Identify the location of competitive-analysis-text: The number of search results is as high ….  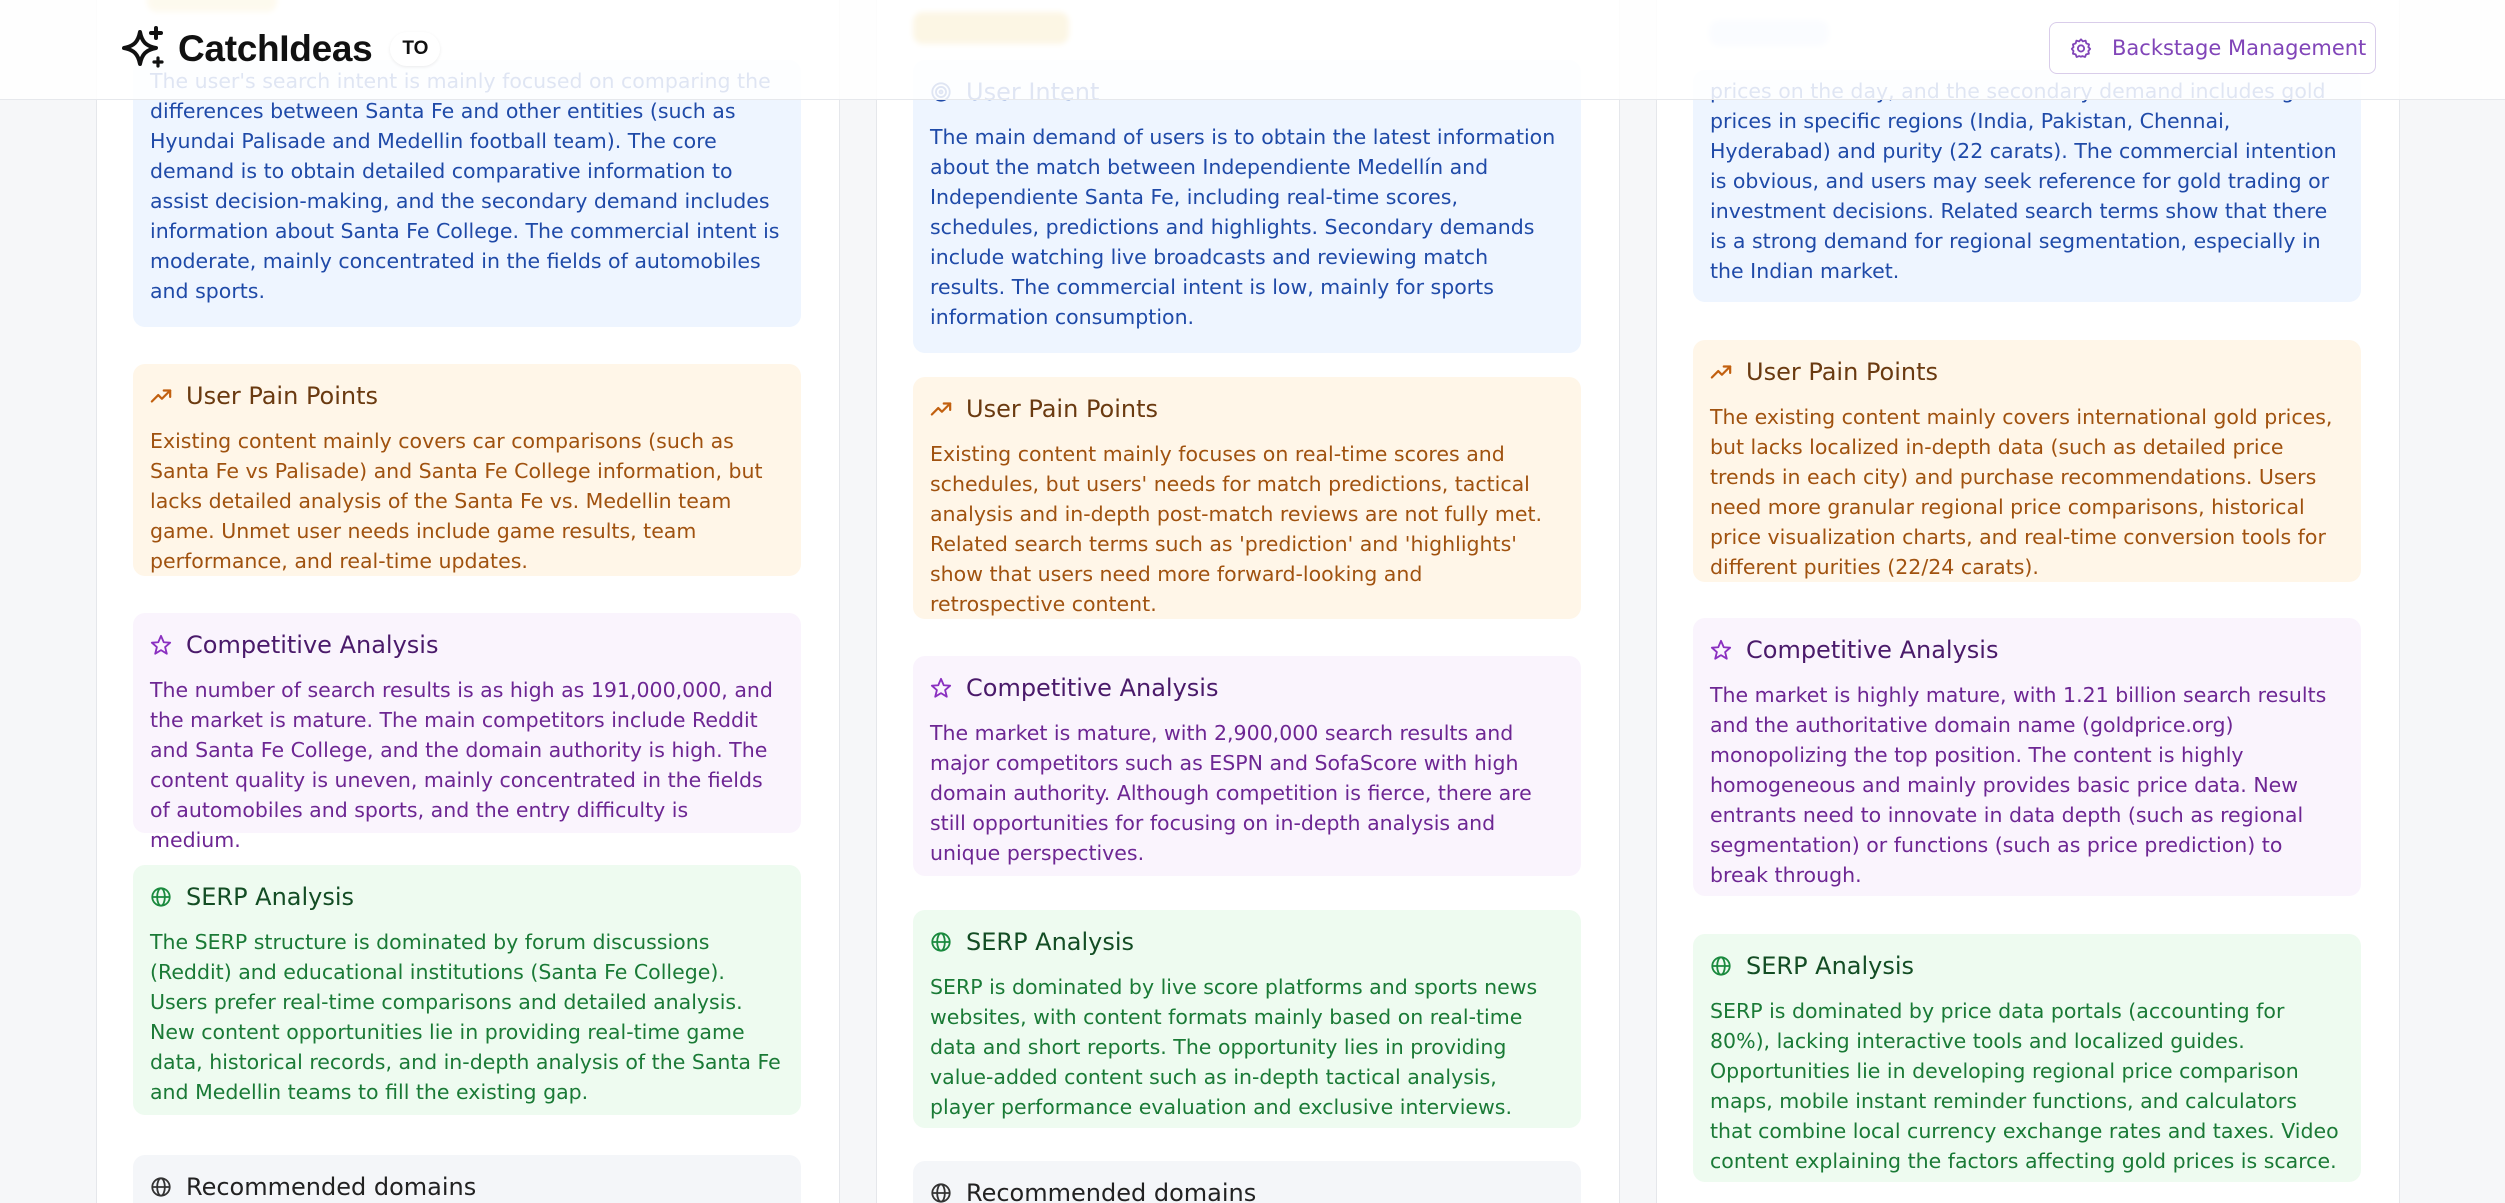
(461, 765).